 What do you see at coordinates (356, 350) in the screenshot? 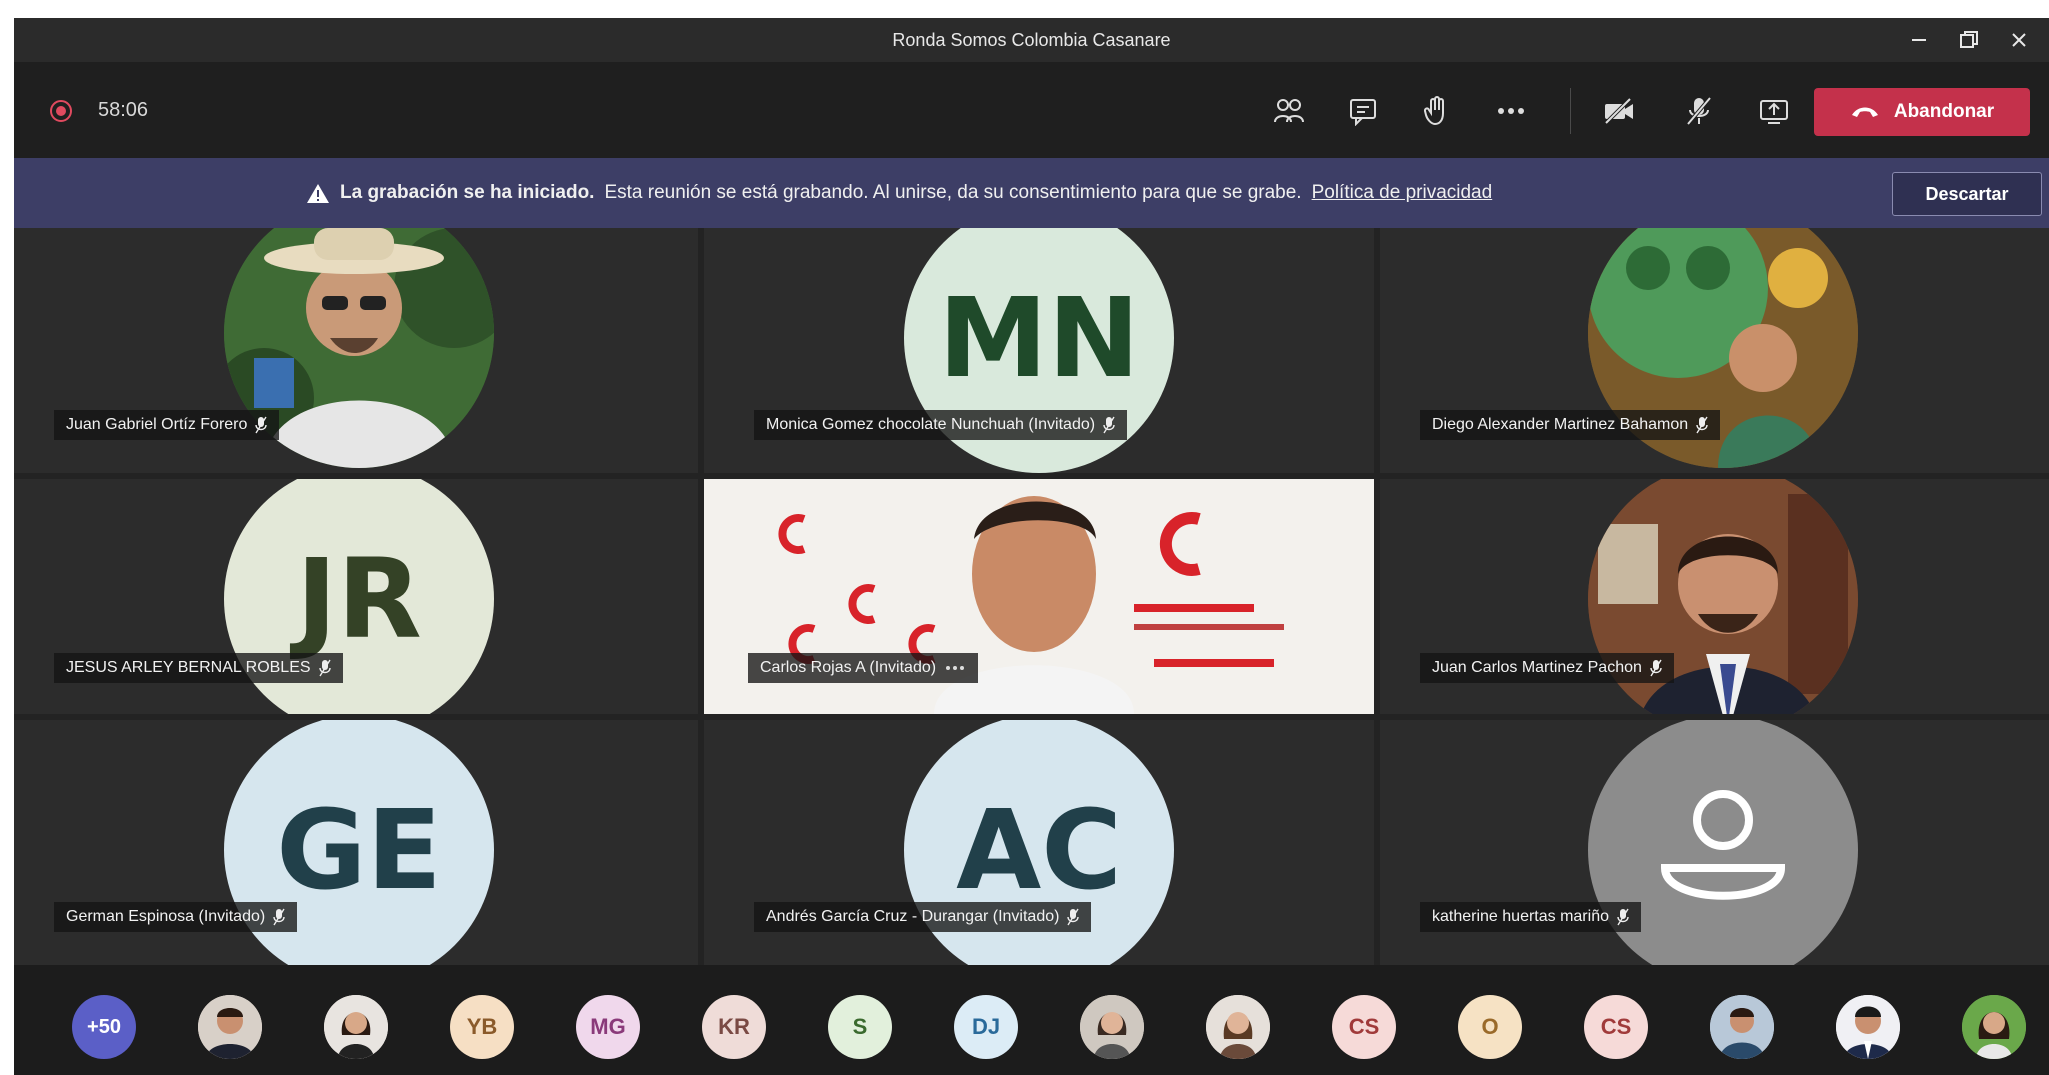
I see `participant-tile: Juan Gabriel Ortíz Forero` at bounding box center [356, 350].